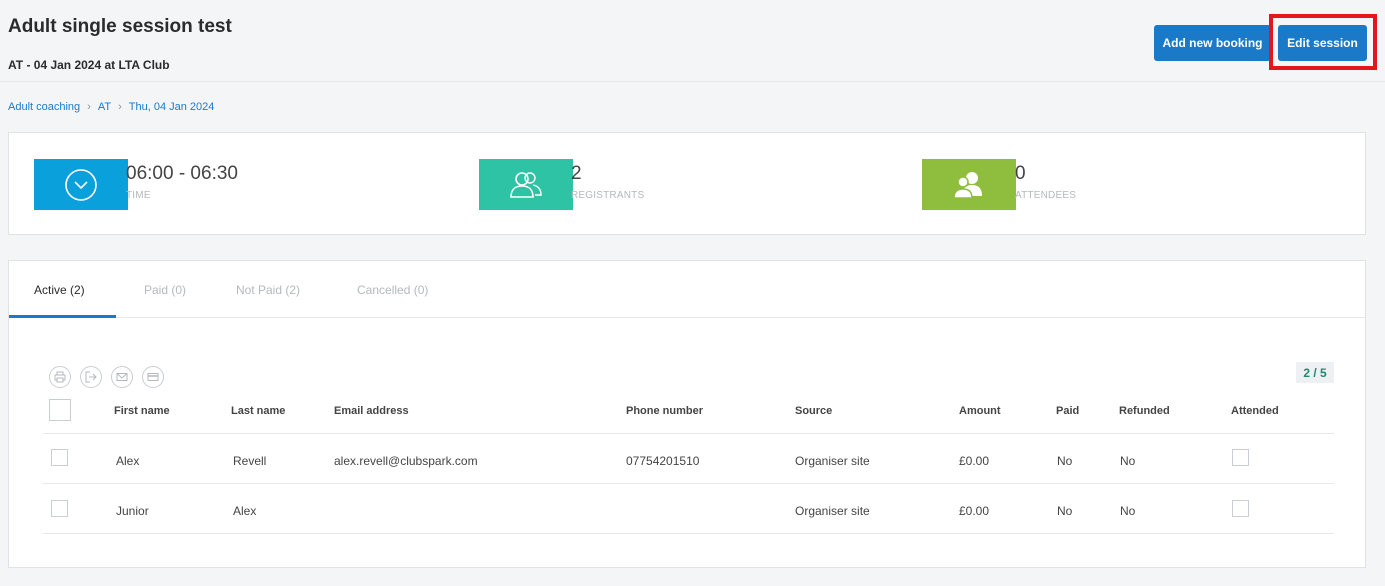  I want to click on header-divider, so click(688, 433).